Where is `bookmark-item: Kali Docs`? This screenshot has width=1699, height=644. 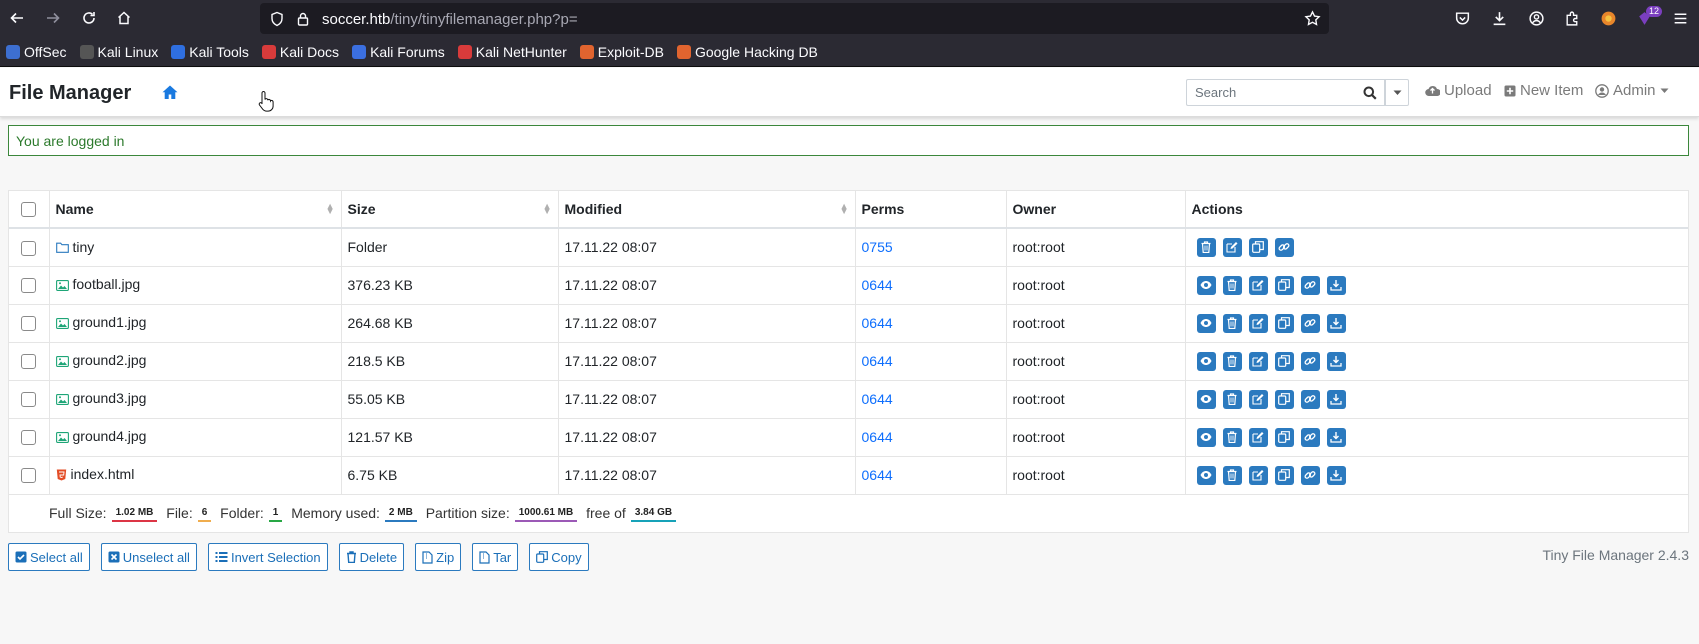
bookmark-item: Kali Docs is located at coordinates (300, 52).